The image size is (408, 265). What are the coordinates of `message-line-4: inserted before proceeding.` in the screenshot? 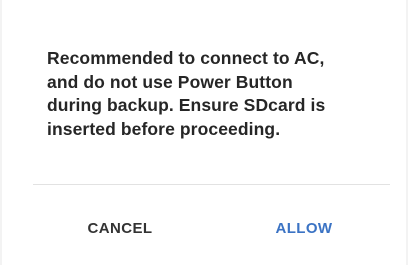 It's located at (164, 128).